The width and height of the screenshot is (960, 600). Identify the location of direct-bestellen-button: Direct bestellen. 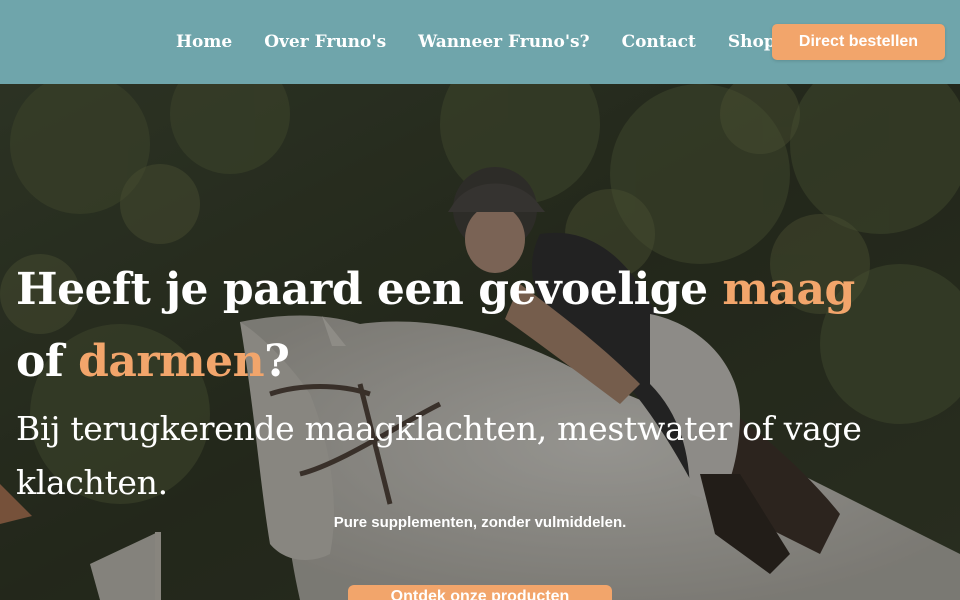
(858, 42).